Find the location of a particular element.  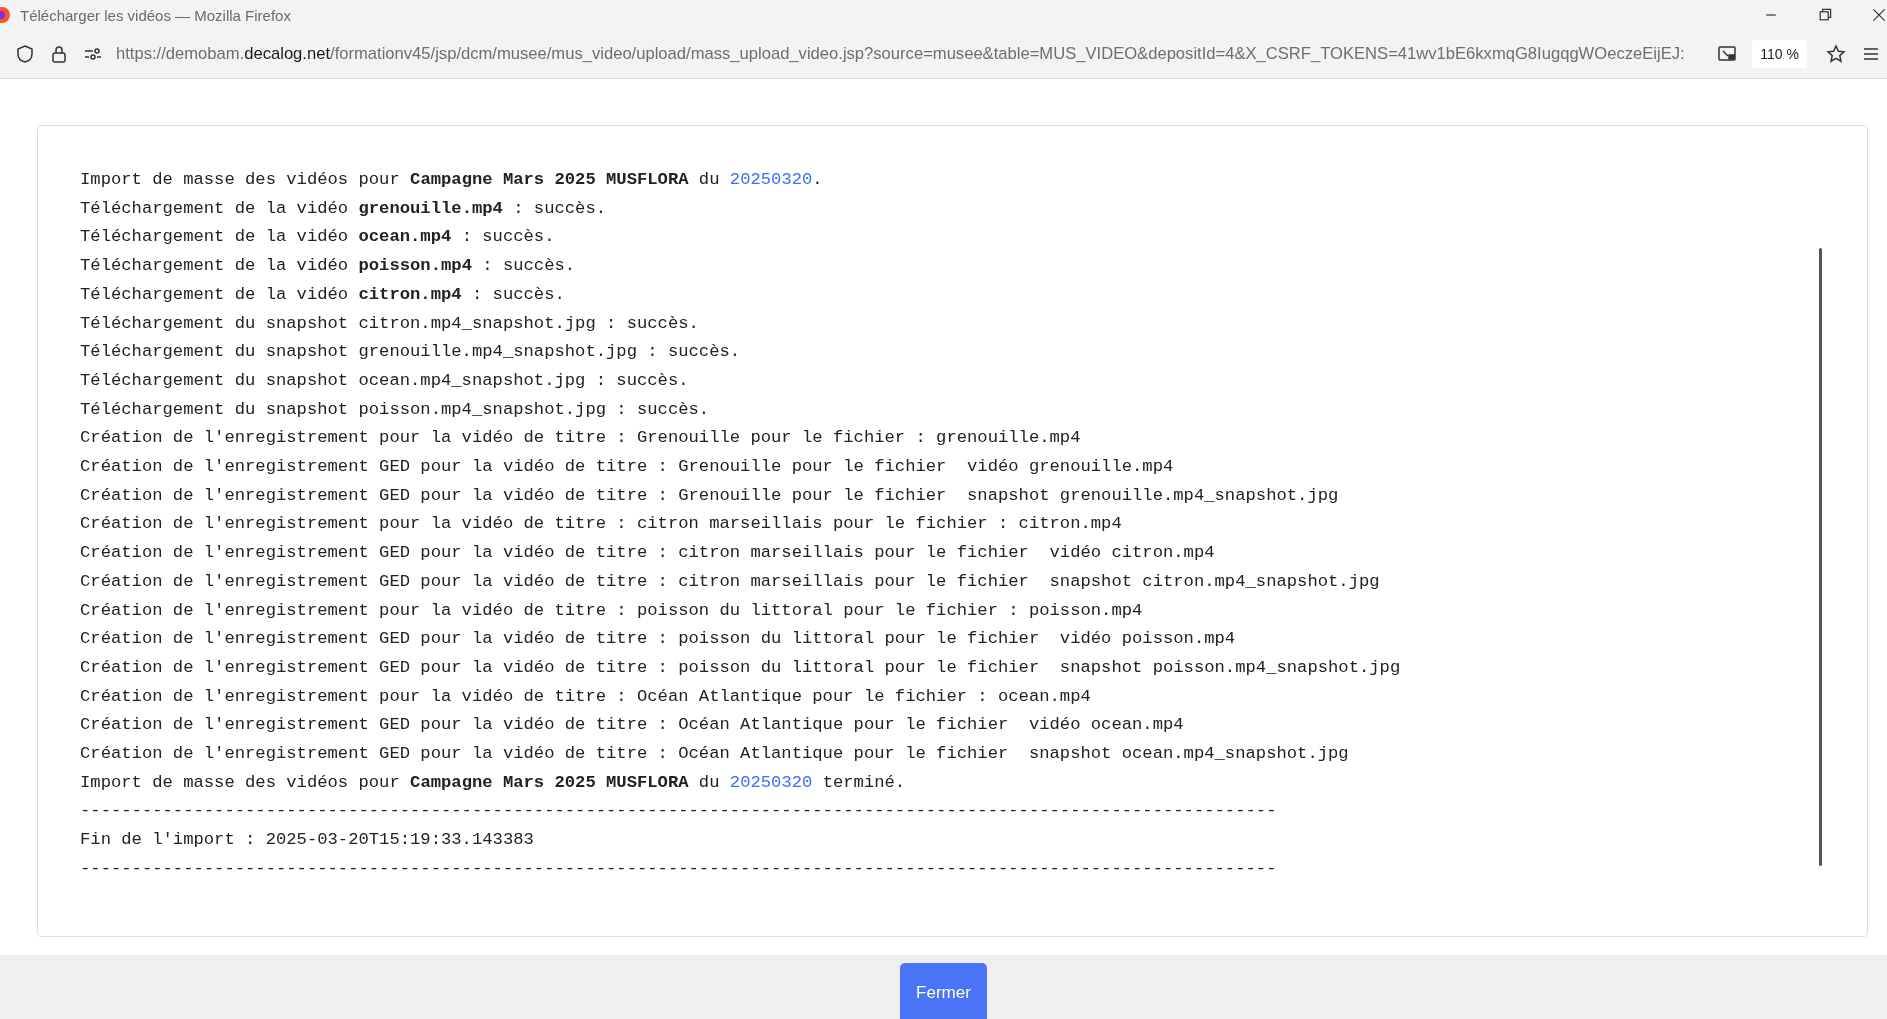

log-line: Création de l'enregistrement pour la vidéo de titre : poisson du littoral pour le fichier : poisson.mp4 is located at coordinates (612, 610).